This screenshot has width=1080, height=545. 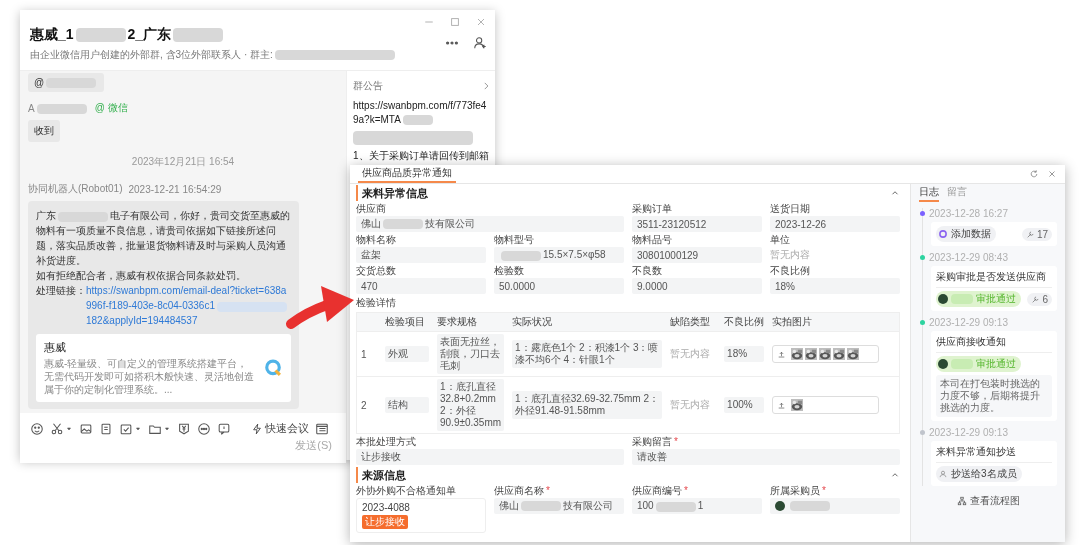 What do you see at coordinates (422, 113) in the screenshot?
I see `announcement-link: https://swanbpm.com/f/773fe49a?k=MTA` at bounding box center [422, 113].